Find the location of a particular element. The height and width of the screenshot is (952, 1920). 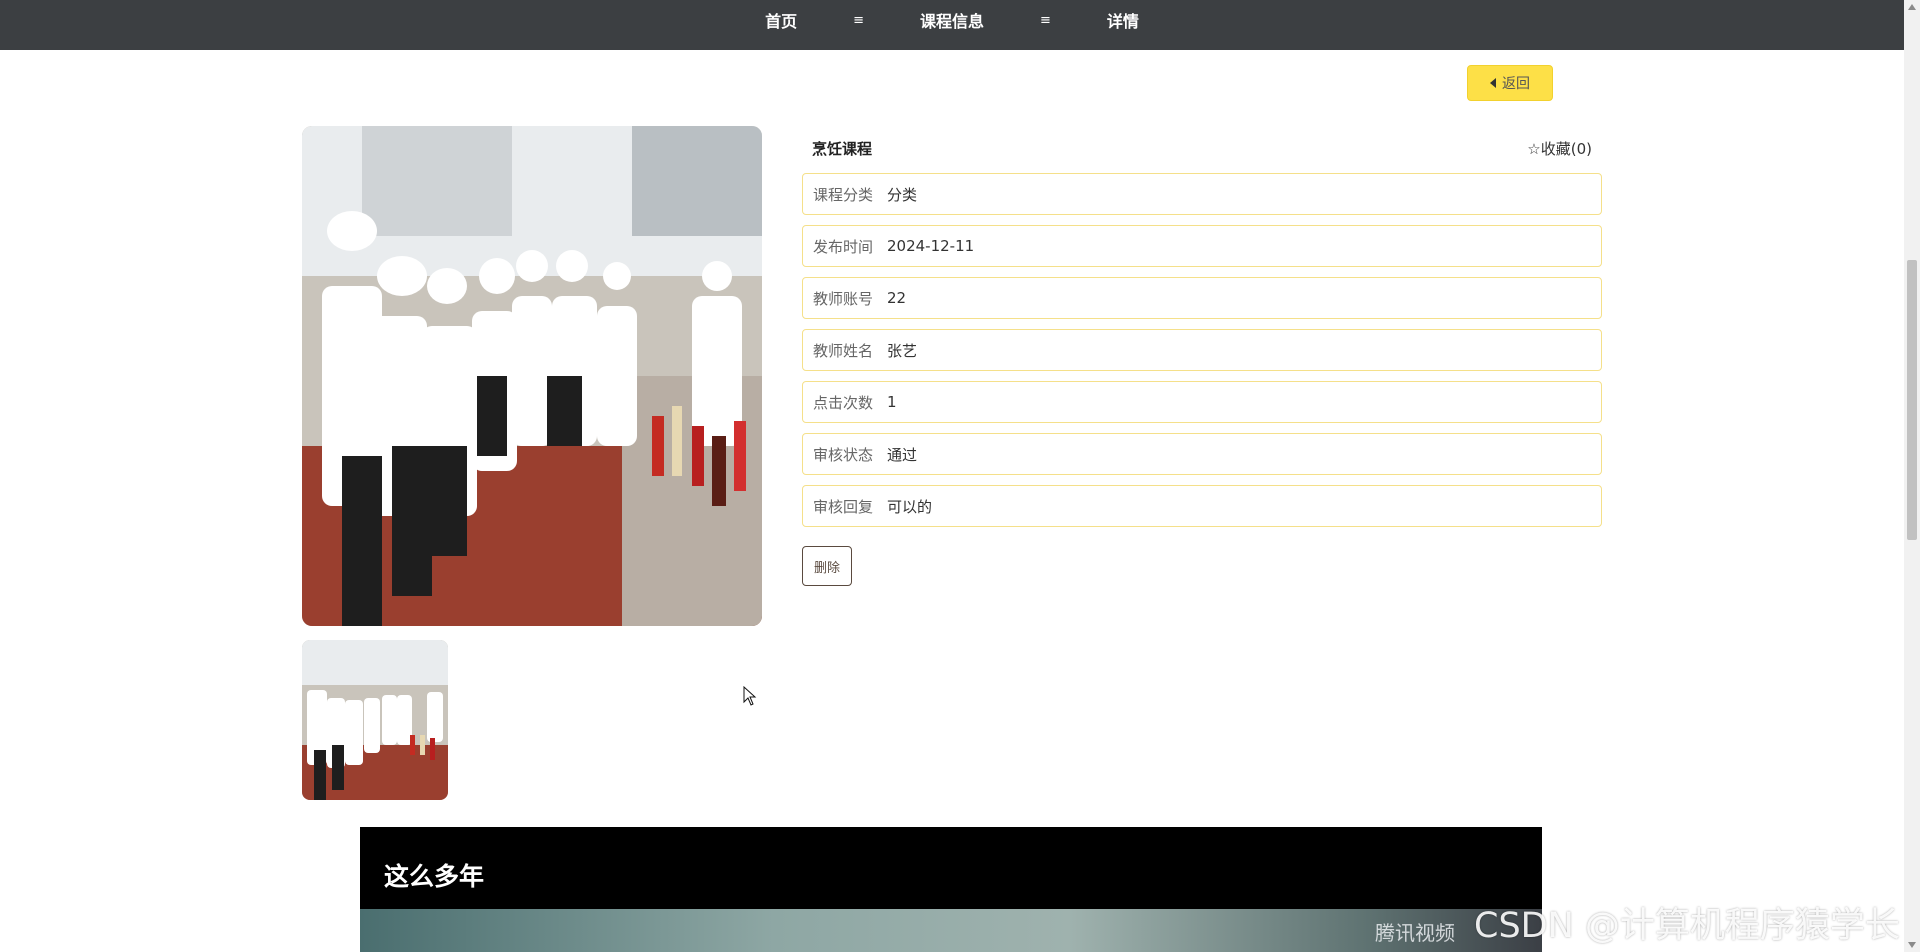

info-value: 张艺 is located at coordinates (902, 350).